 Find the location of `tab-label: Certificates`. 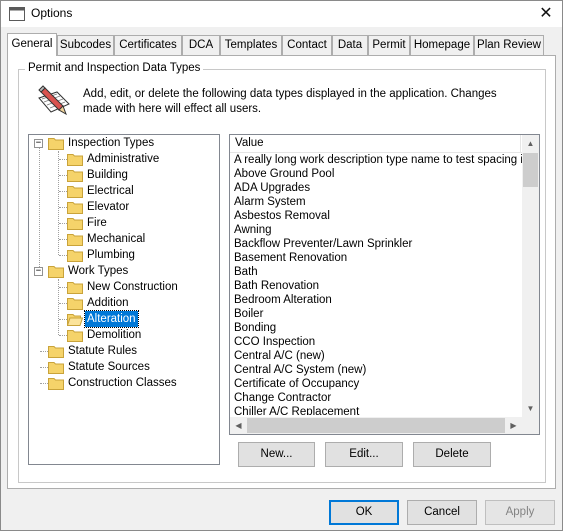

tab-label: Certificates is located at coordinates (148, 45).